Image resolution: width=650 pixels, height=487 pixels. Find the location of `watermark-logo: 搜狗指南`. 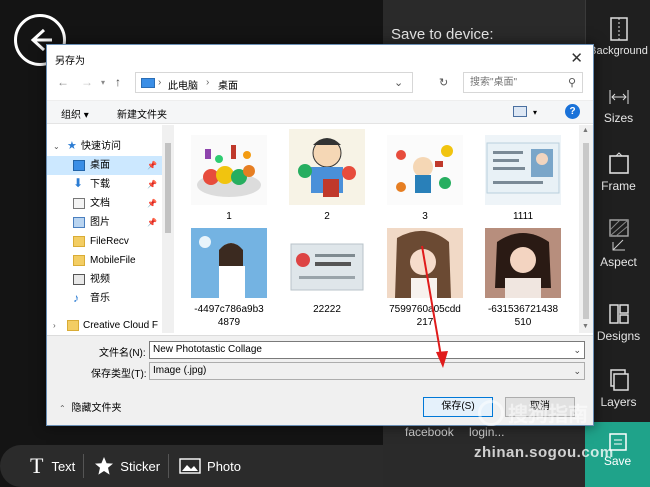

watermark-logo: 搜狗指南 is located at coordinates (543, 415).